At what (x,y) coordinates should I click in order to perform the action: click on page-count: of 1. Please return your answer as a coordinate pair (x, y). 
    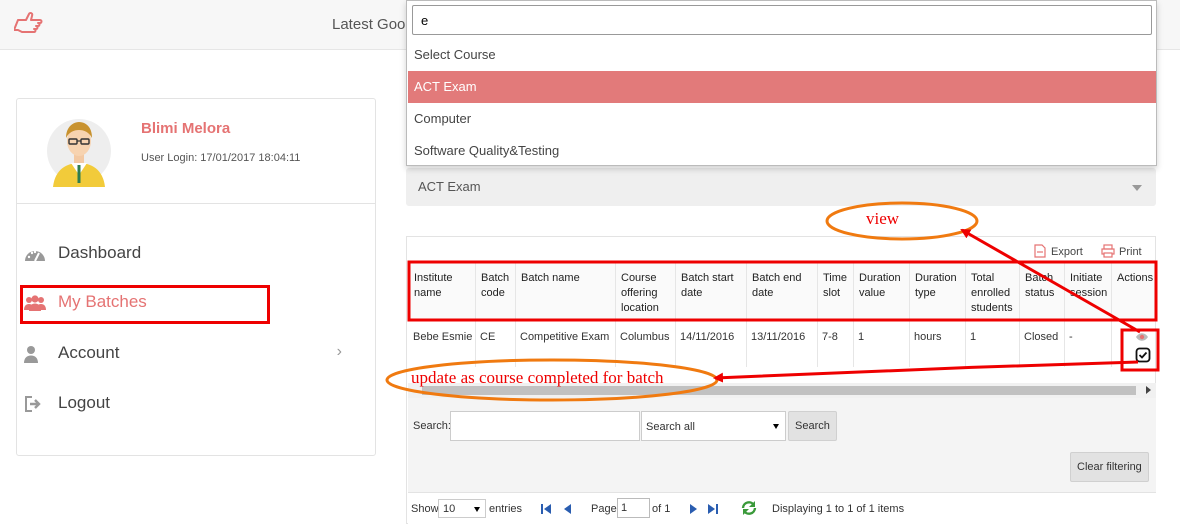
    Looking at the image, I should click on (661, 509).